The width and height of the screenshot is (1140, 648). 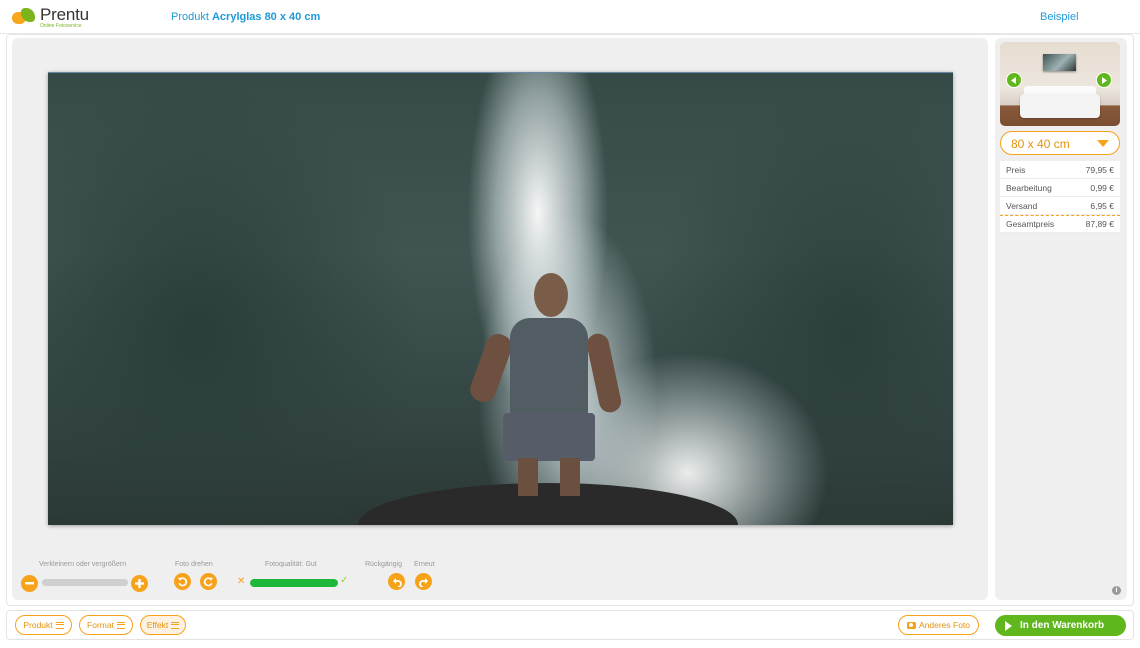 What do you see at coordinates (1060, 188) in the screenshot?
I see `price-row: Bearbeitung 0,99 €` at bounding box center [1060, 188].